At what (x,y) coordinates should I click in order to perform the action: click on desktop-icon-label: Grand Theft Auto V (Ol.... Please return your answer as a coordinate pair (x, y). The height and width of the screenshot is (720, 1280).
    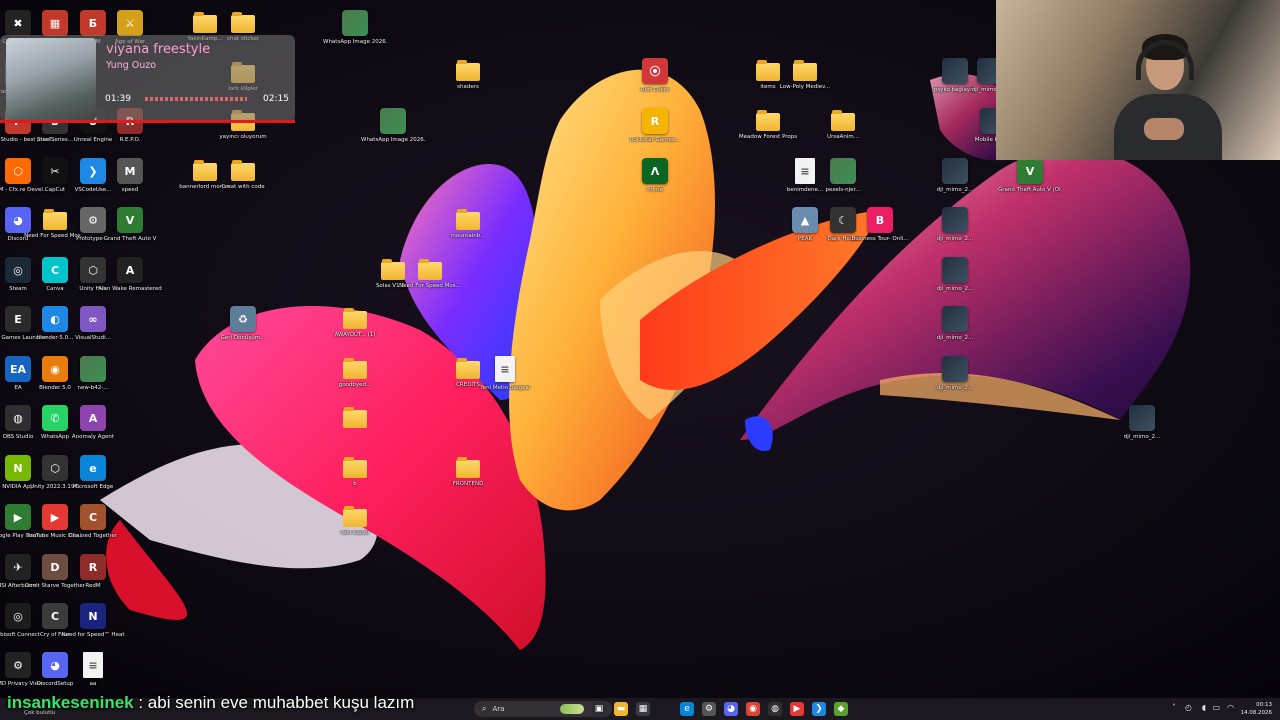
    Looking at the image, I should click on (1030, 190).